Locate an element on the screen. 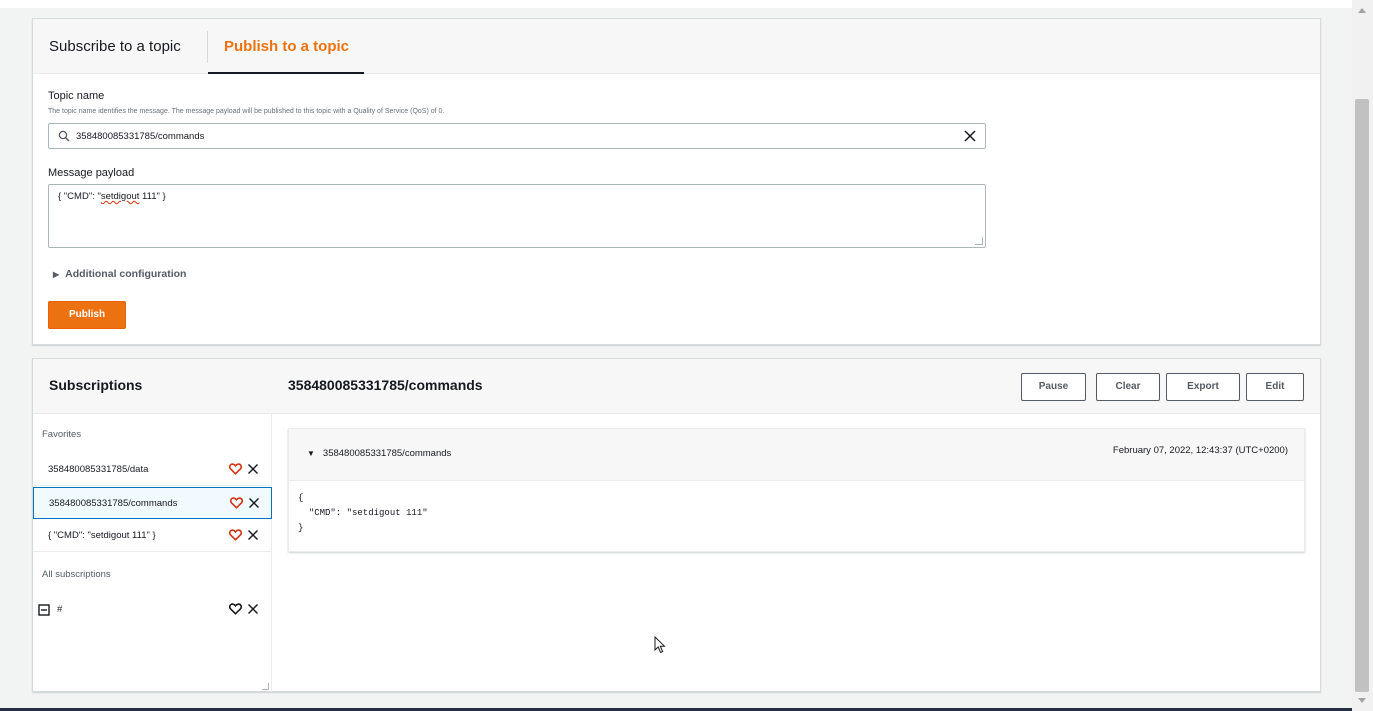 This screenshot has width=1373, height=711. mouse-pointer-icon is located at coordinates (660, 645).